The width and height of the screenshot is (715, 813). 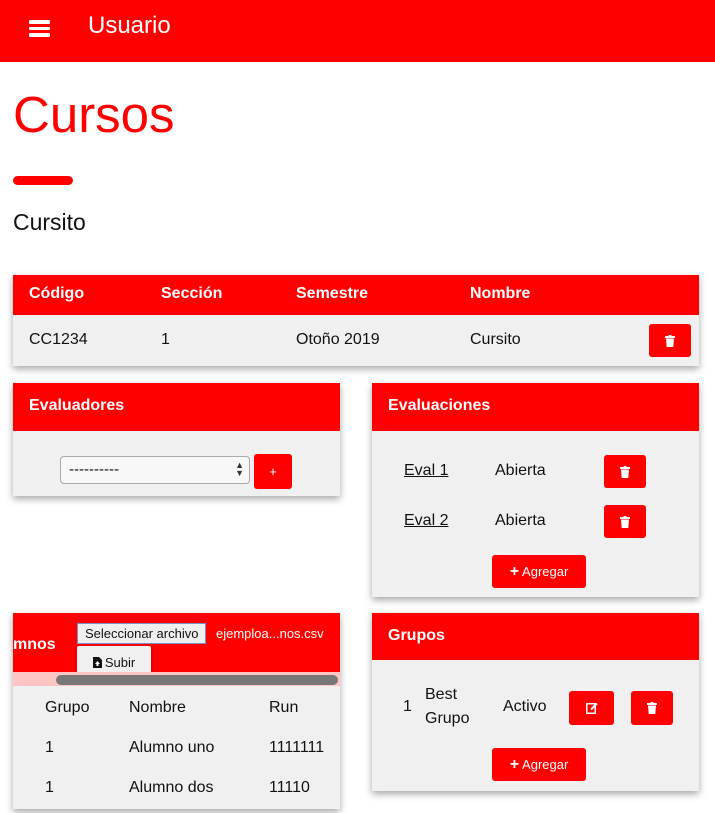 What do you see at coordinates (155, 470) in the screenshot?
I see `evaluador-select: ---------- ▲ ▼` at bounding box center [155, 470].